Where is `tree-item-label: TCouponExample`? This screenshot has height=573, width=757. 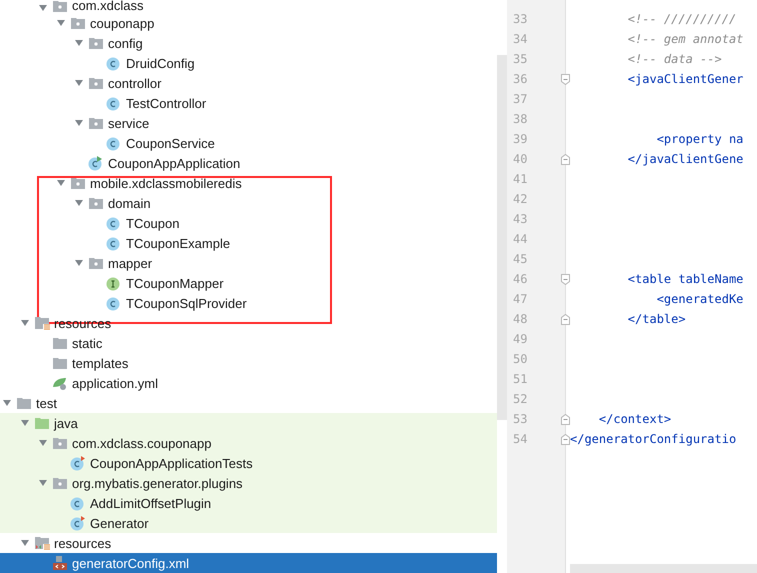 tree-item-label: TCouponExample is located at coordinates (178, 243).